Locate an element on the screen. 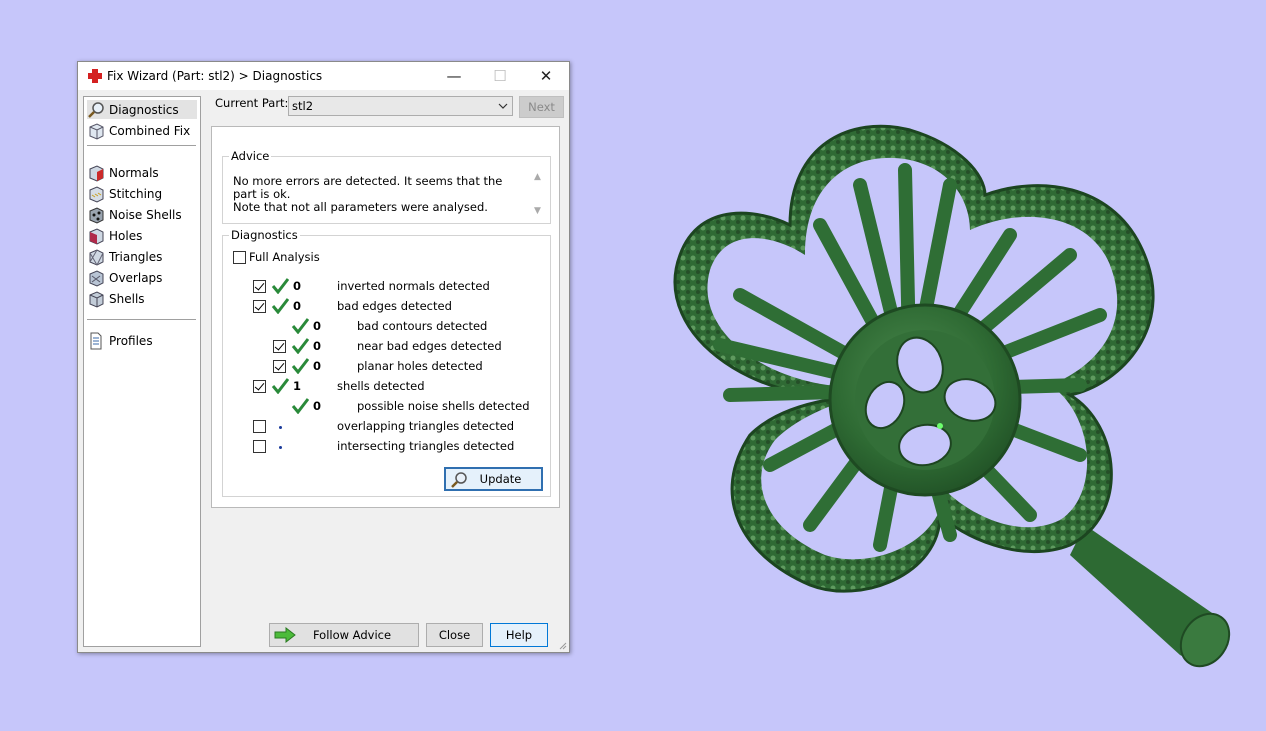  holes-cube-icon is located at coordinates (96, 236).